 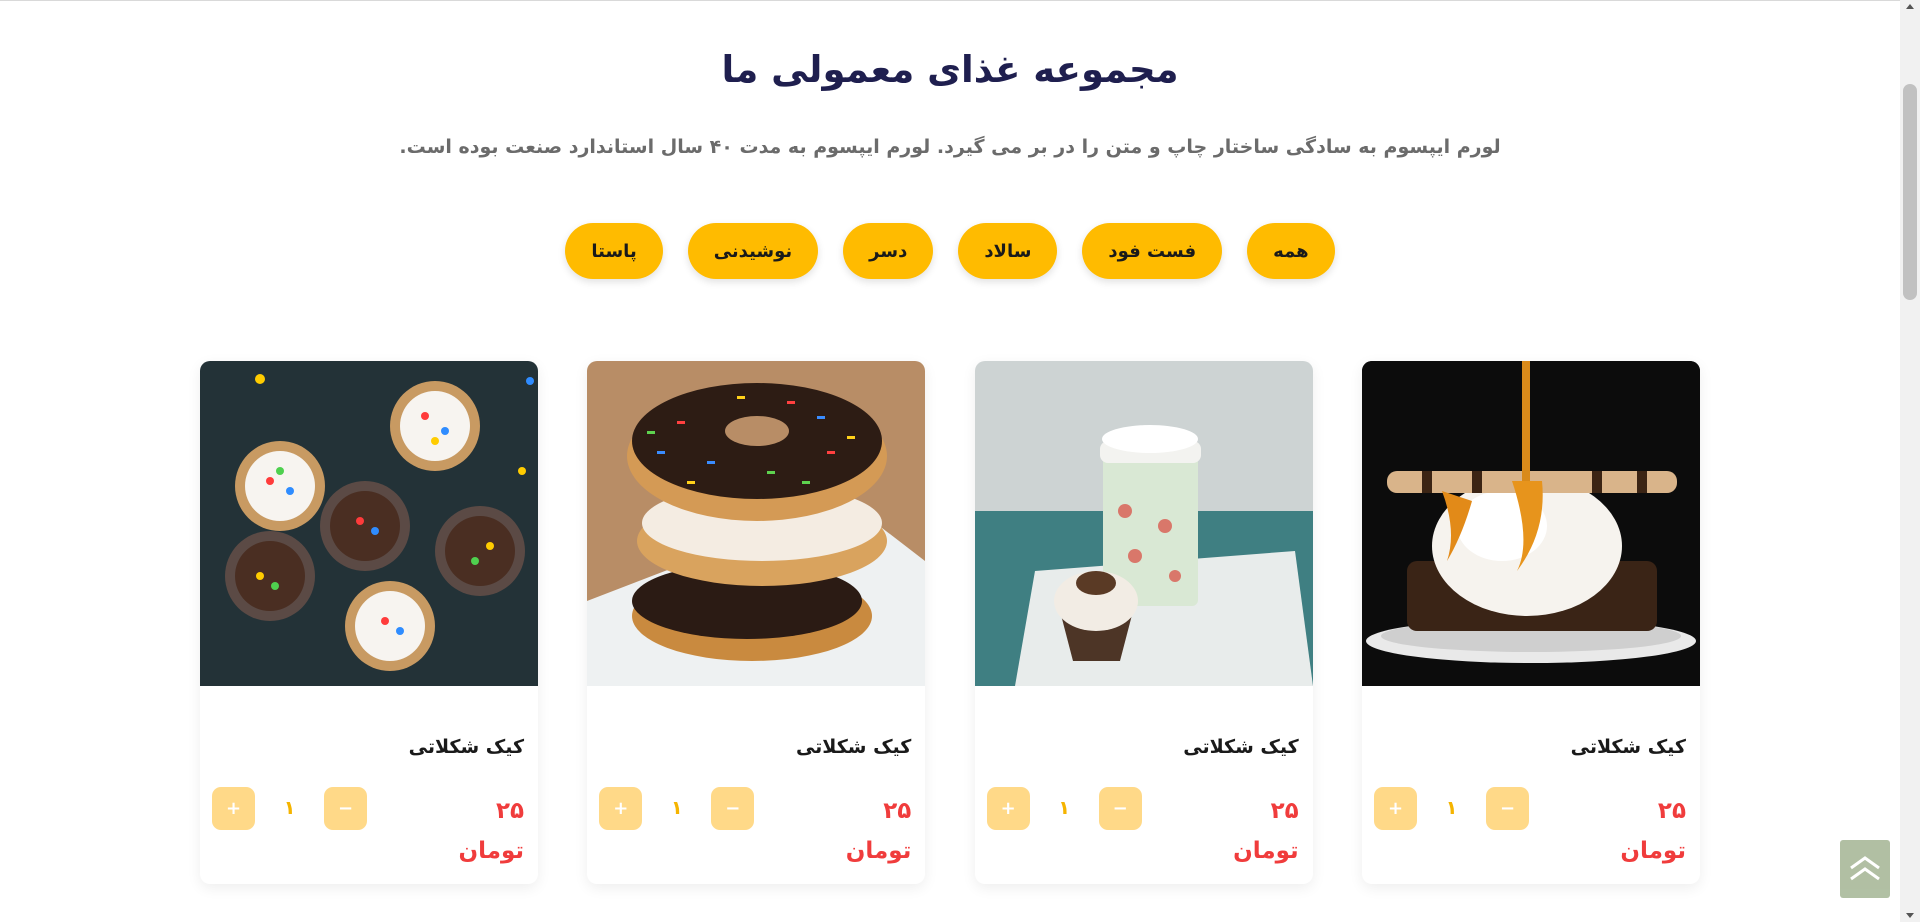 What do you see at coordinates (1152, 251) in the screenshot?
I see `filter-fastfood-button: فست فود` at bounding box center [1152, 251].